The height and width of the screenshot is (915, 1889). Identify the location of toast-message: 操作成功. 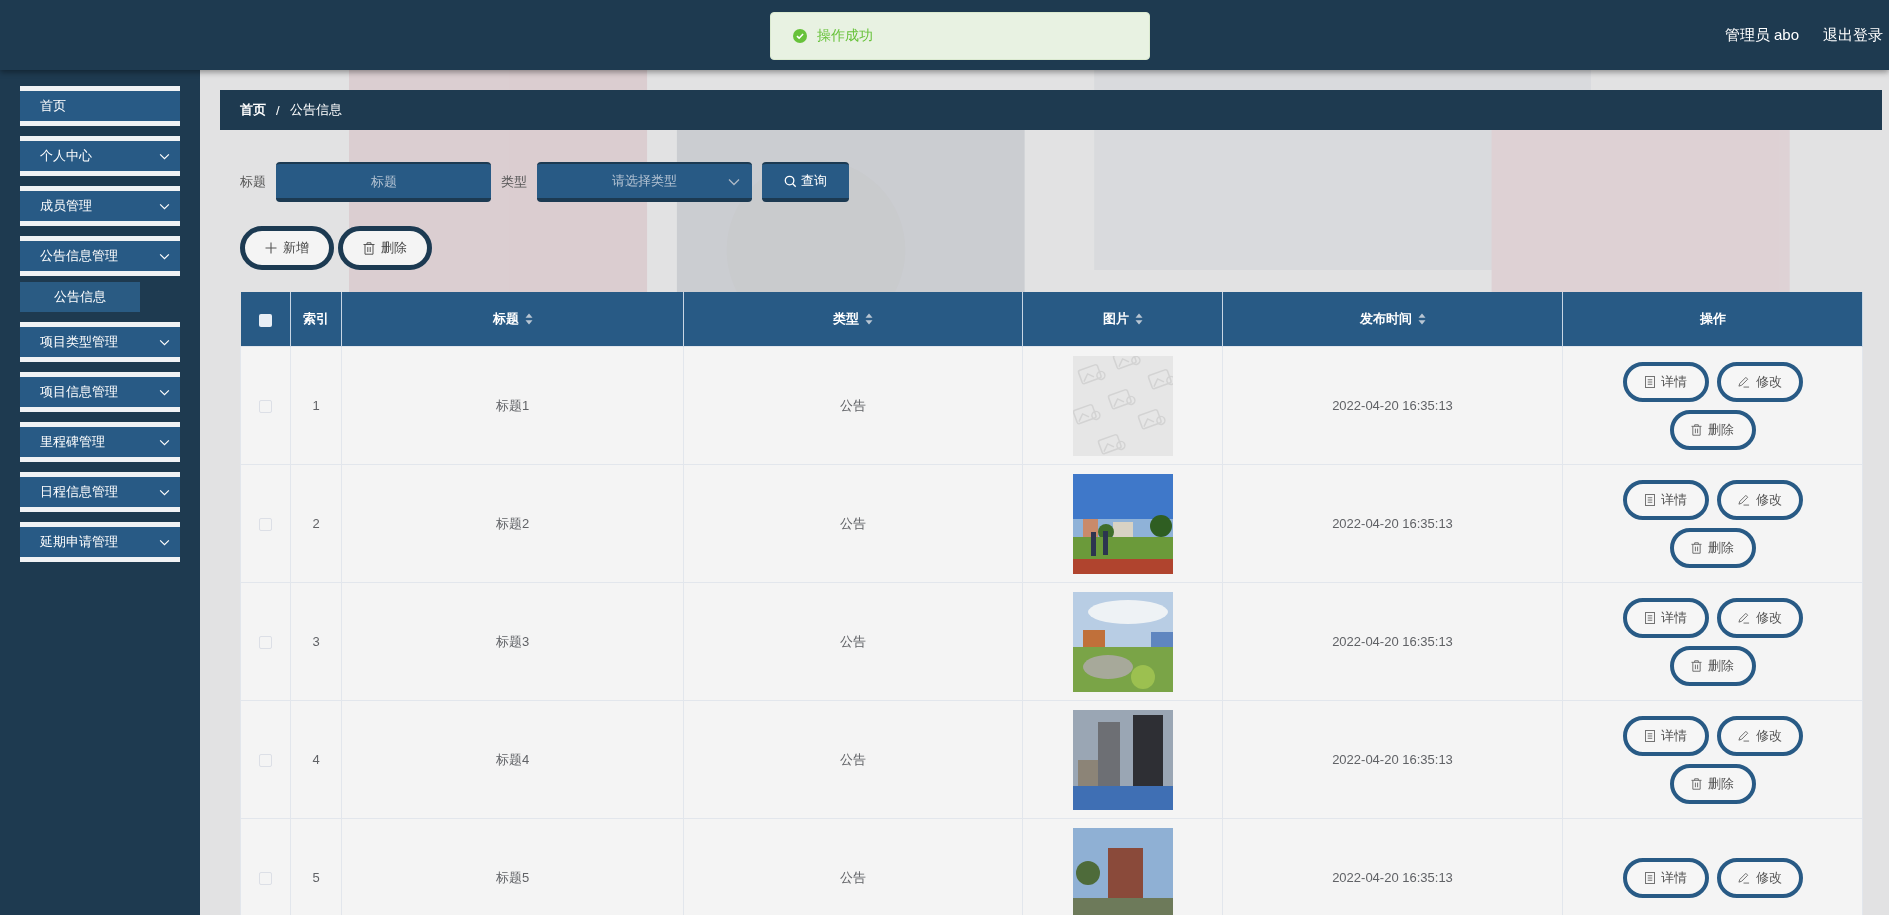
(845, 36).